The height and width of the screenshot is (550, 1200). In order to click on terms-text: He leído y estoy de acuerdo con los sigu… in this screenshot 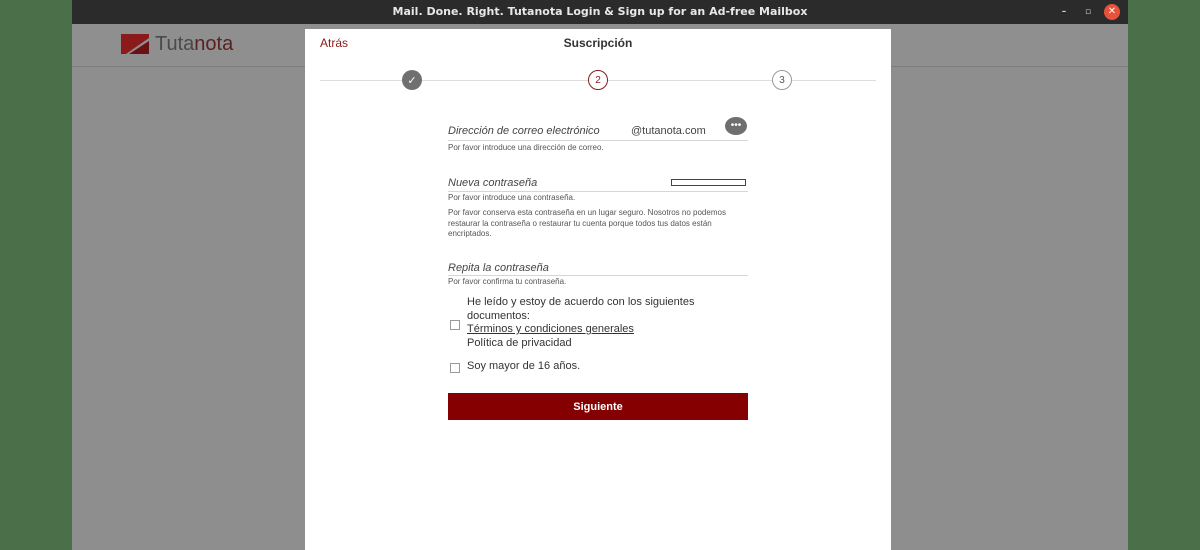, I will do `click(581, 309)`.